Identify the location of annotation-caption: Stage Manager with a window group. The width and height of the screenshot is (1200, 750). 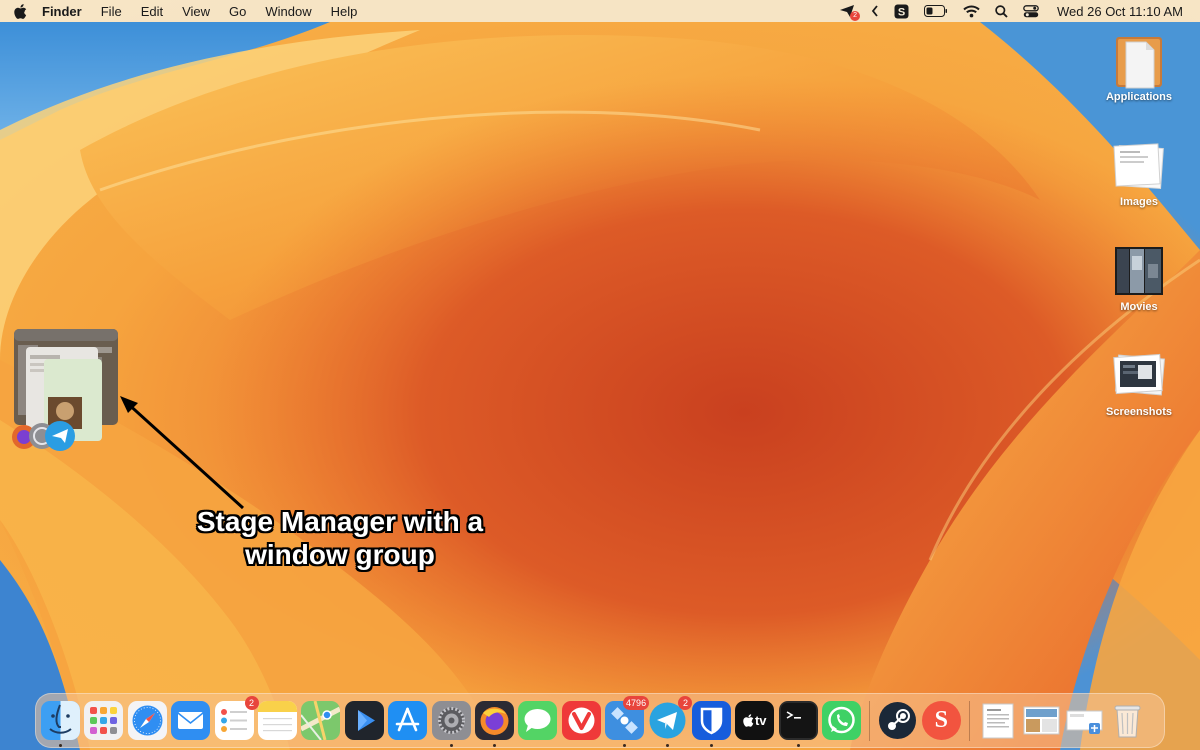
(340, 538).